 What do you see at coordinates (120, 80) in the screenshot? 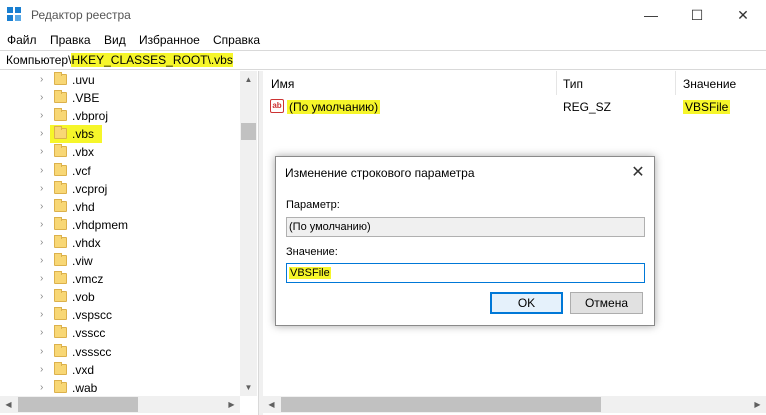
I see `tree-item: › .uvu` at bounding box center [120, 80].